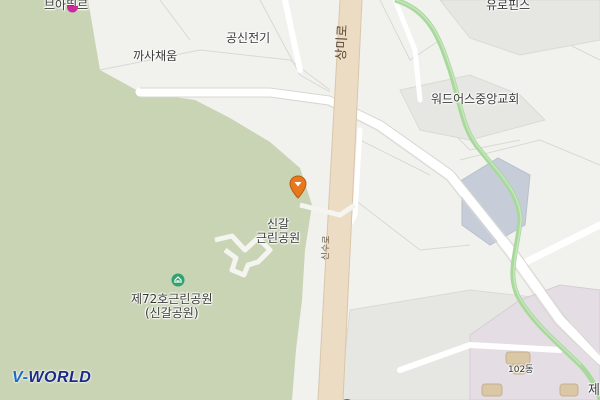 This screenshot has width=600, height=400. What do you see at coordinates (508, 6) in the screenshot?
I see `label-top-right-company: 유로핀스` at bounding box center [508, 6].